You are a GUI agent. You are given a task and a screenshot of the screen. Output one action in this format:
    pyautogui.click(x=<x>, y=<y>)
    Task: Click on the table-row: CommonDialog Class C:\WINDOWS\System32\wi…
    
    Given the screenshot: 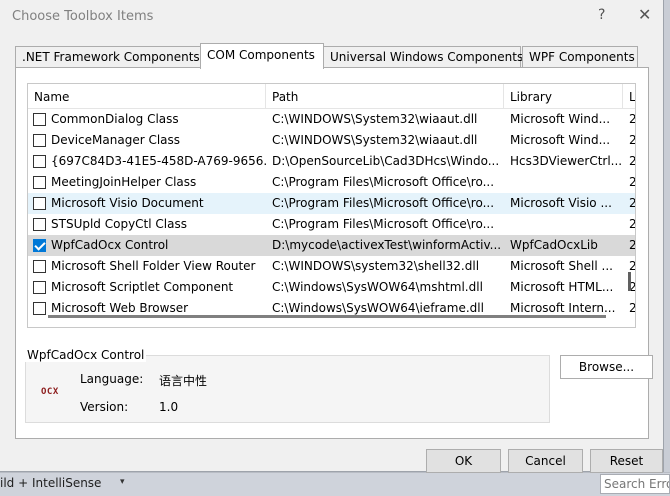 What is the action you would take?
    pyautogui.click(x=332, y=119)
    